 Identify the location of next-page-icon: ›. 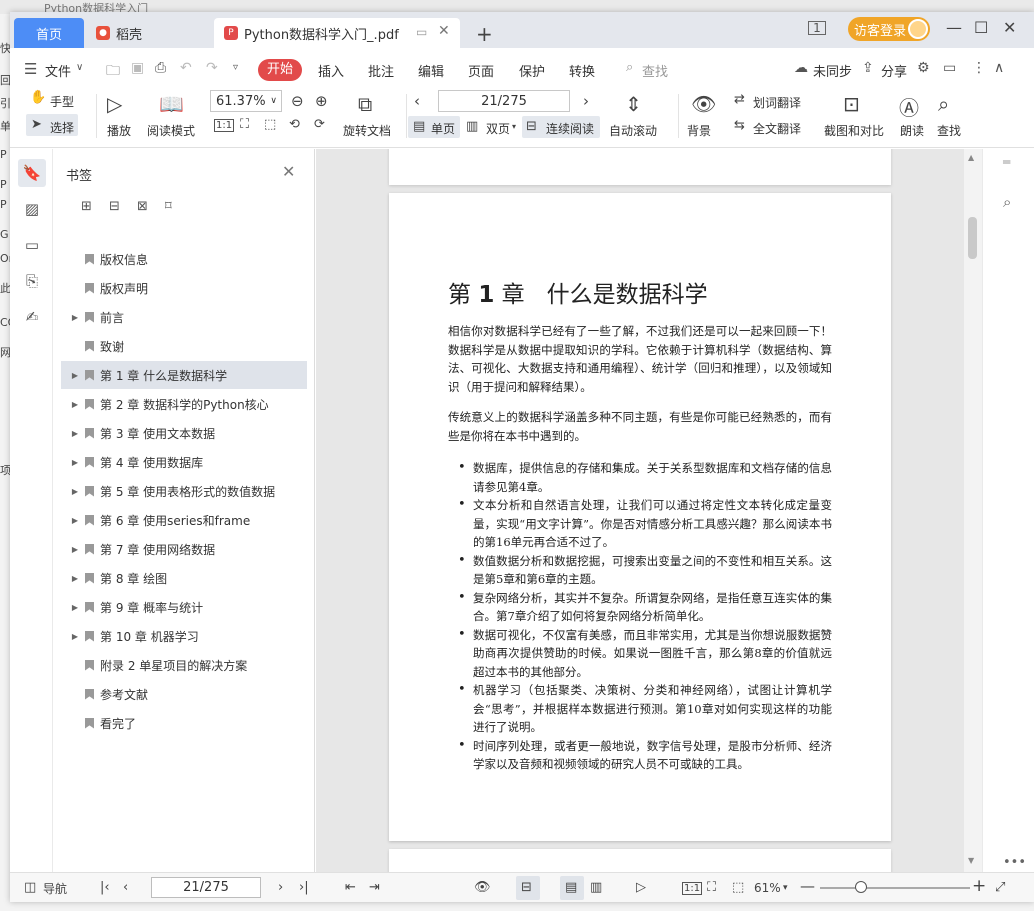
(280, 887).